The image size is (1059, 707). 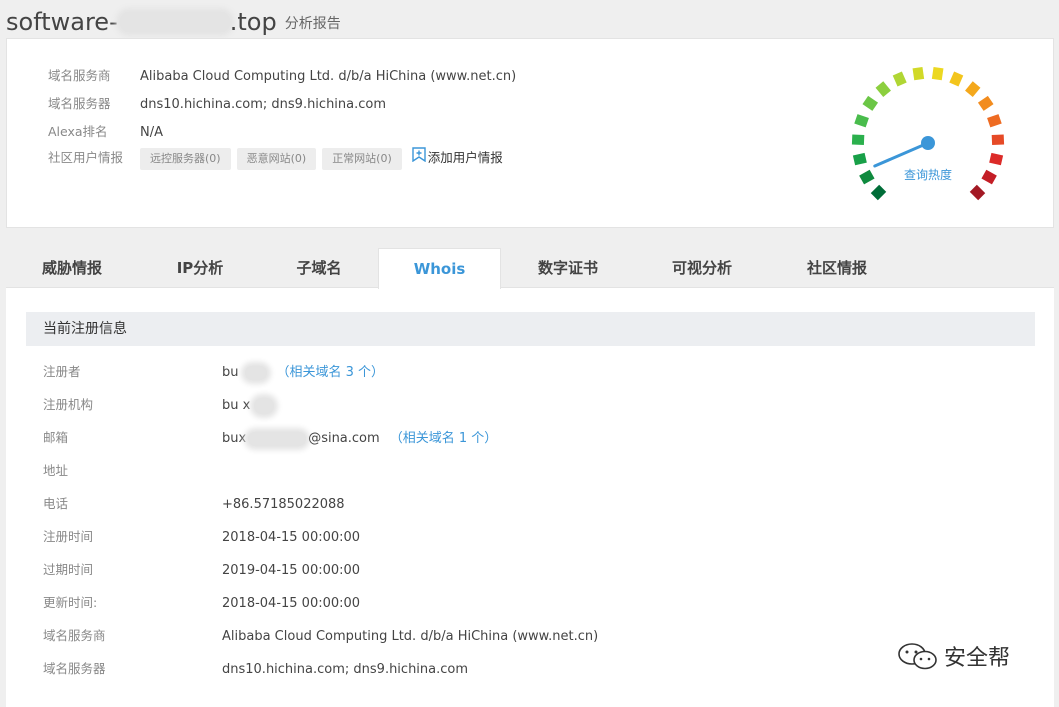 What do you see at coordinates (901, 154) in the screenshot?
I see `gauge-needle` at bounding box center [901, 154].